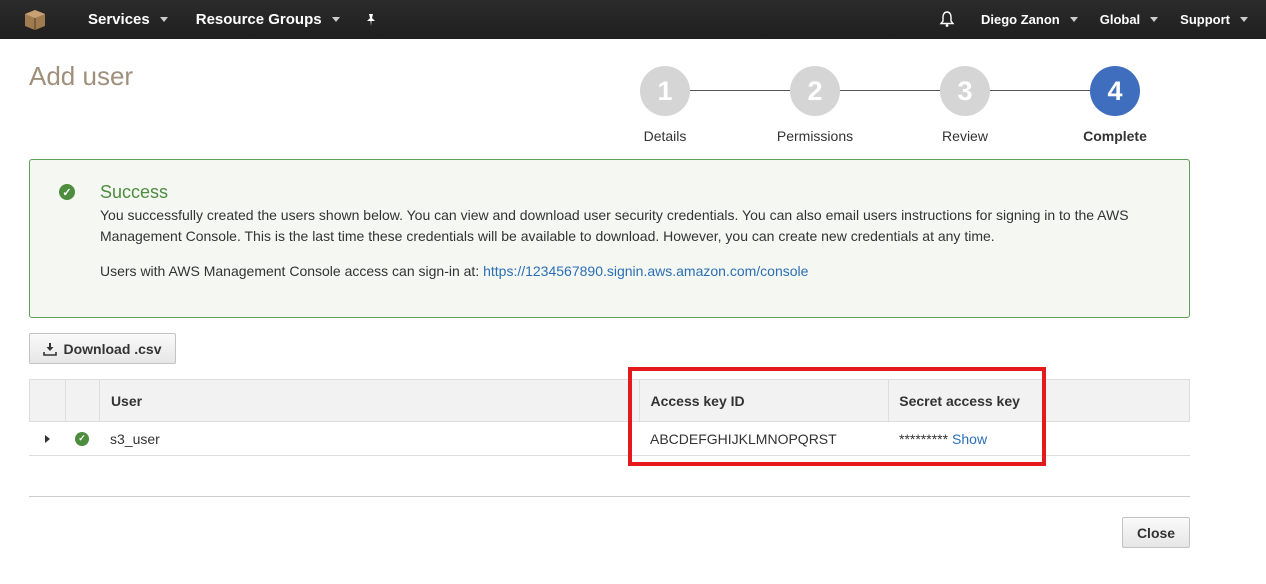 This screenshot has height=584, width=1266. I want to click on download-csv-button: Download .csv, so click(102, 348).